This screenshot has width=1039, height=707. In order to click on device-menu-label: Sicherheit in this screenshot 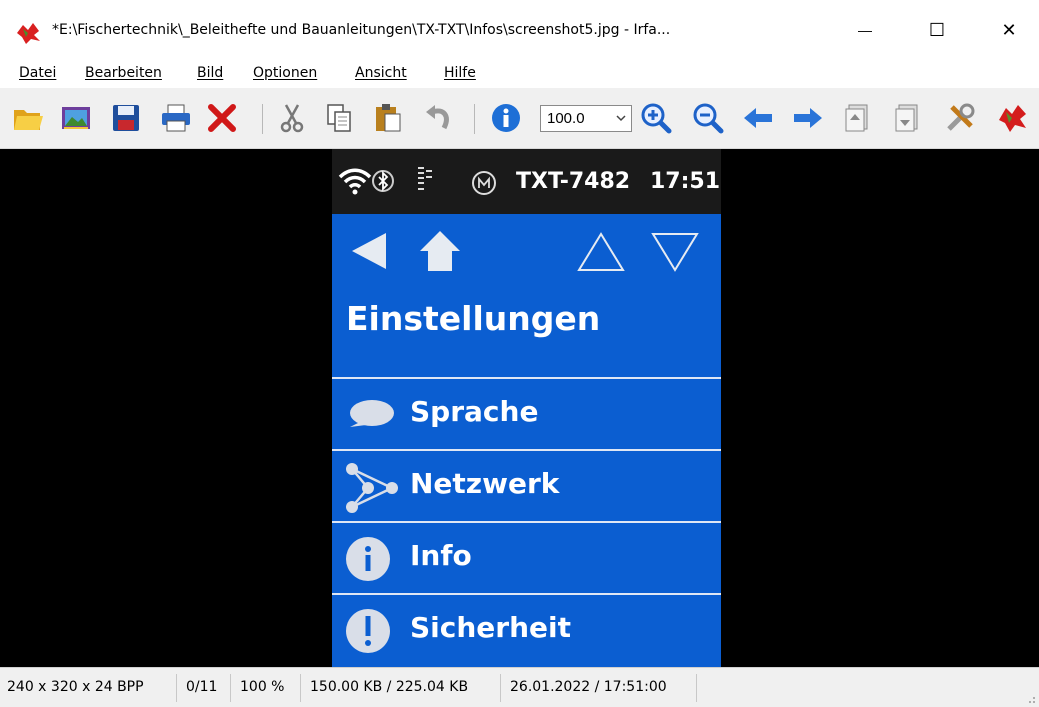, I will do `click(490, 627)`.